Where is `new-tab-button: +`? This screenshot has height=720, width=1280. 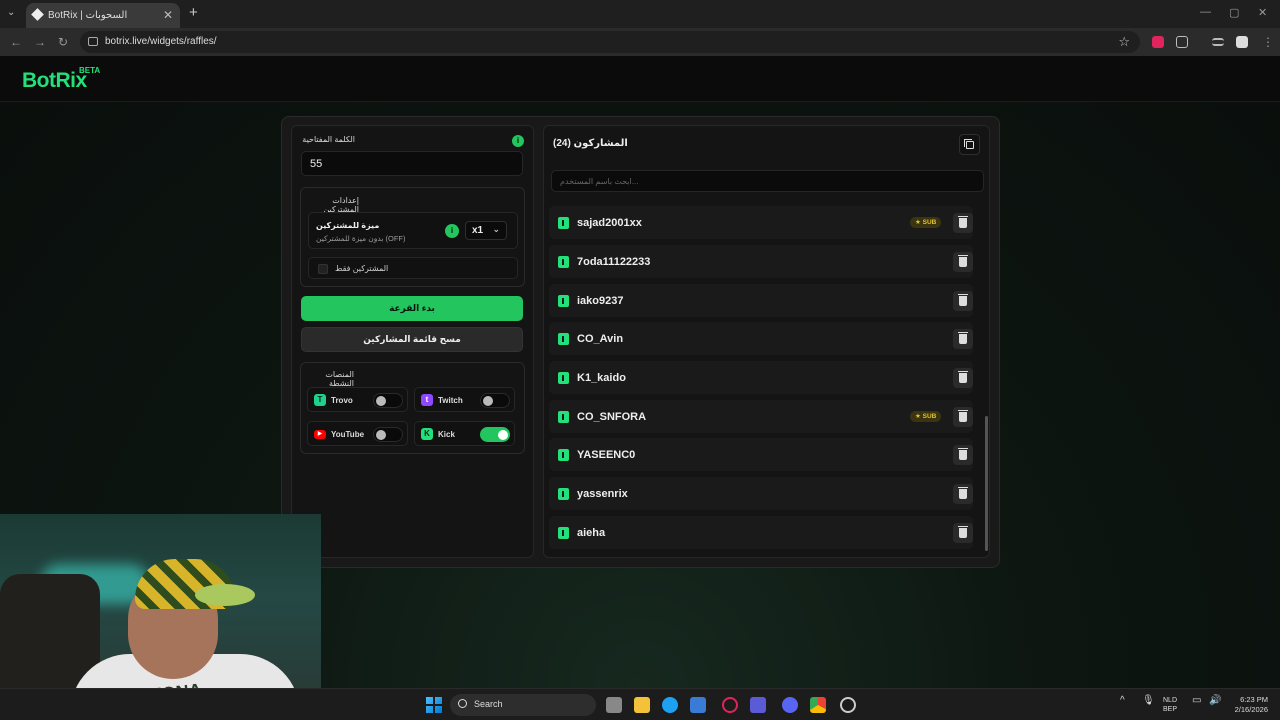
new-tab-button: + is located at coordinates (193, 12).